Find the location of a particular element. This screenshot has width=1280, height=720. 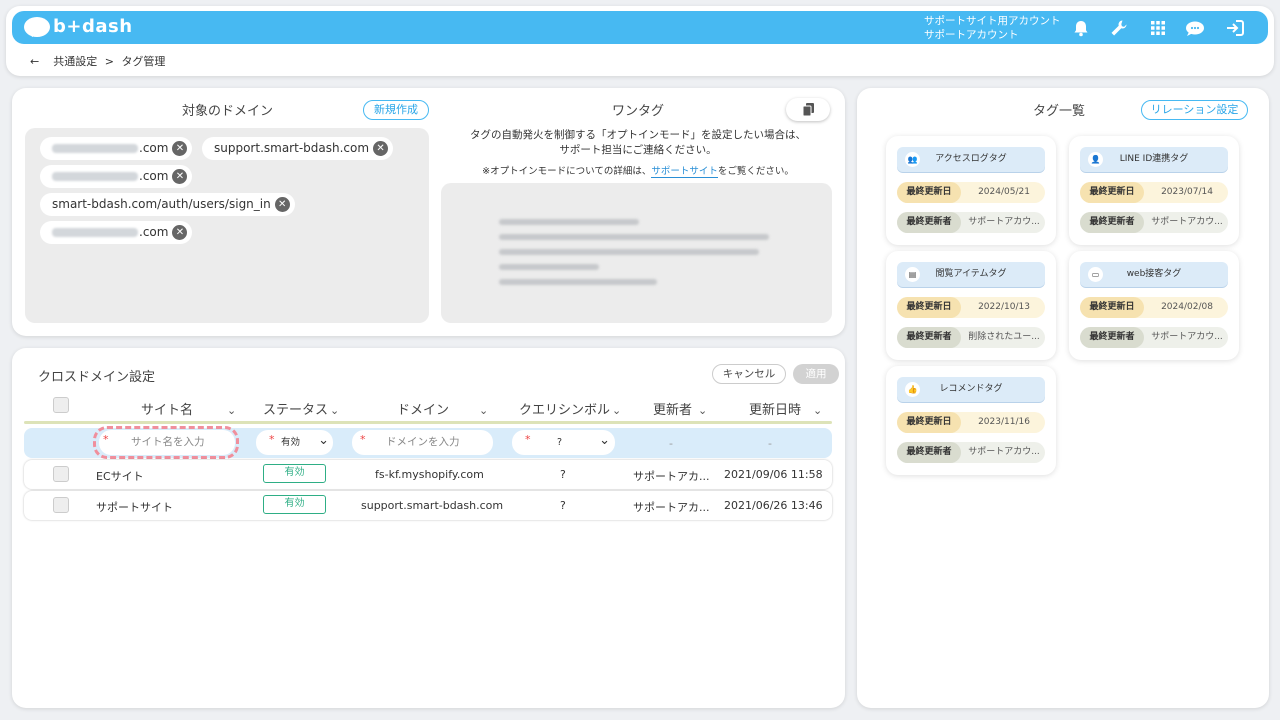

new-domain-button: 新規作成 is located at coordinates (396, 110).